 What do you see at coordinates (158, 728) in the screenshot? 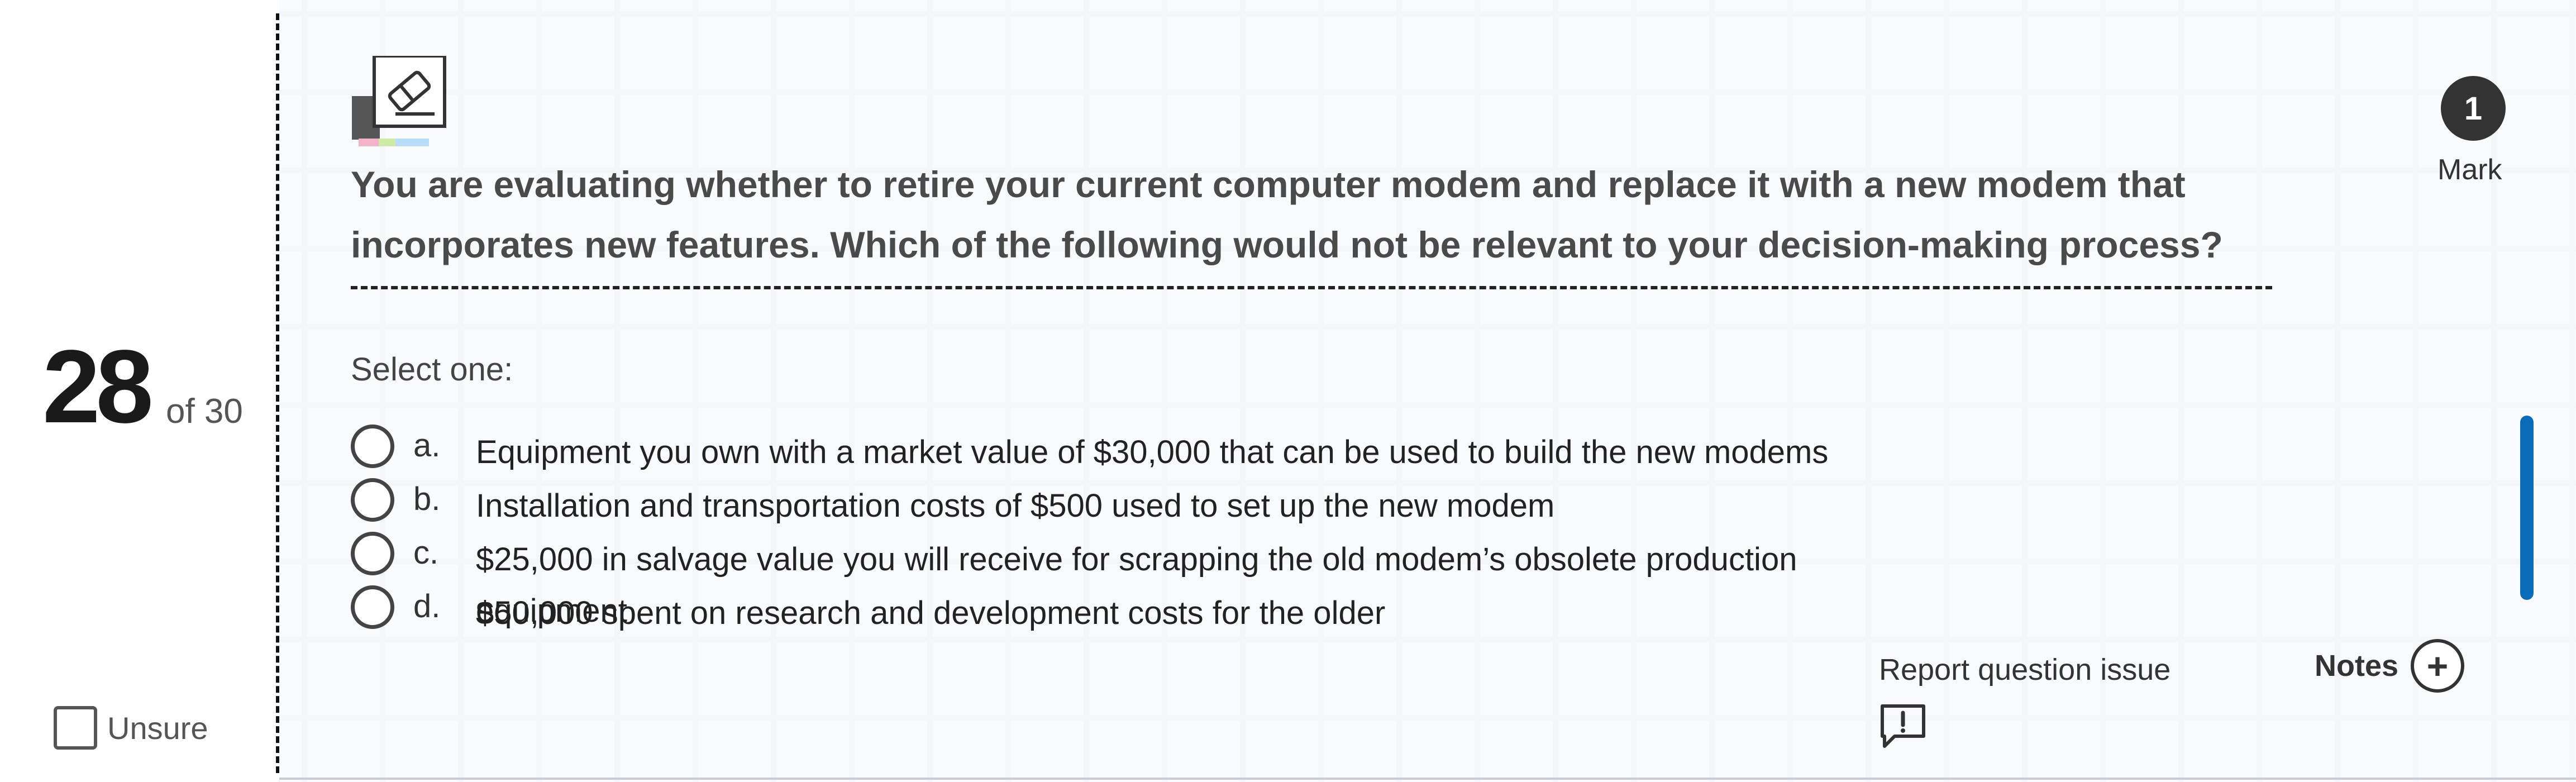
I see `unsure-label: Unsure` at bounding box center [158, 728].